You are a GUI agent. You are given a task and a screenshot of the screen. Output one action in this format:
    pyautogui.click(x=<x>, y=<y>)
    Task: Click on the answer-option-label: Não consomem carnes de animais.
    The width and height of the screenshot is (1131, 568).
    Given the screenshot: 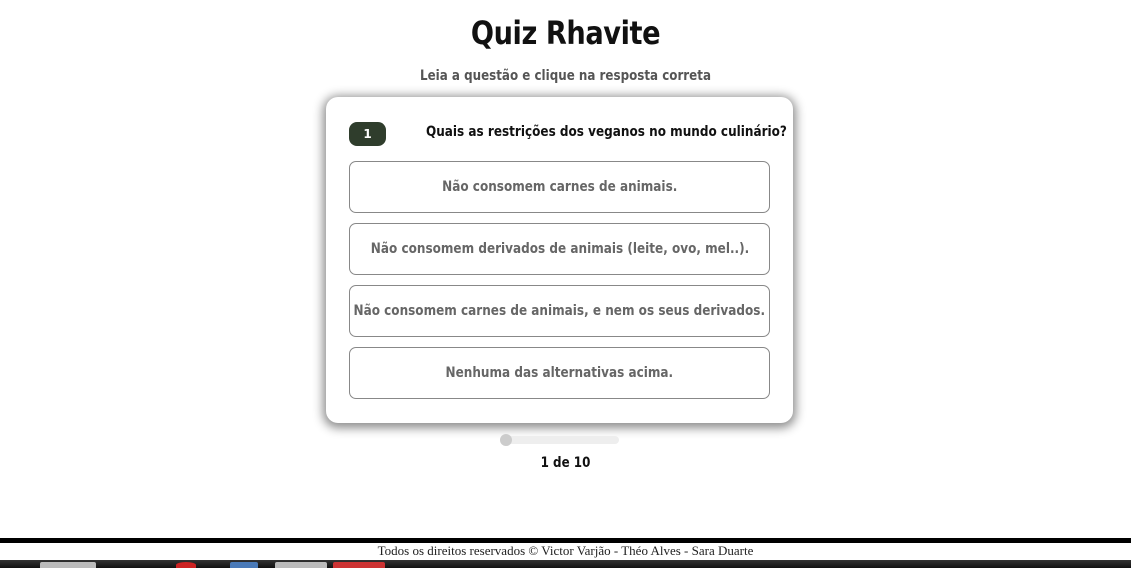 What is the action you would take?
    pyautogui.click(x=559, y=187)
    